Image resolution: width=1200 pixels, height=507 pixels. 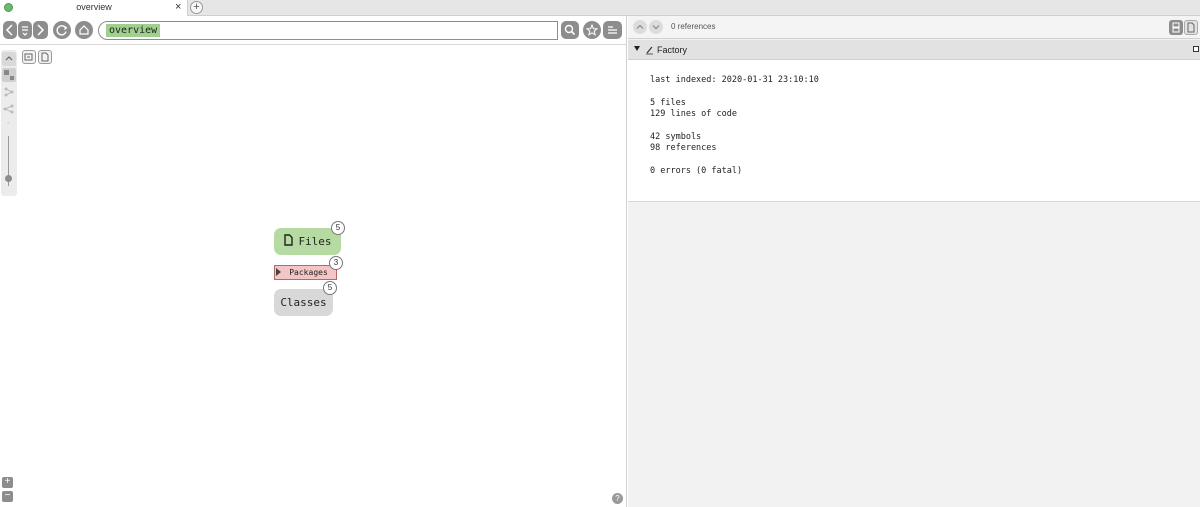 I want to click on dependency-layout-button, so click(x=9, y=109).